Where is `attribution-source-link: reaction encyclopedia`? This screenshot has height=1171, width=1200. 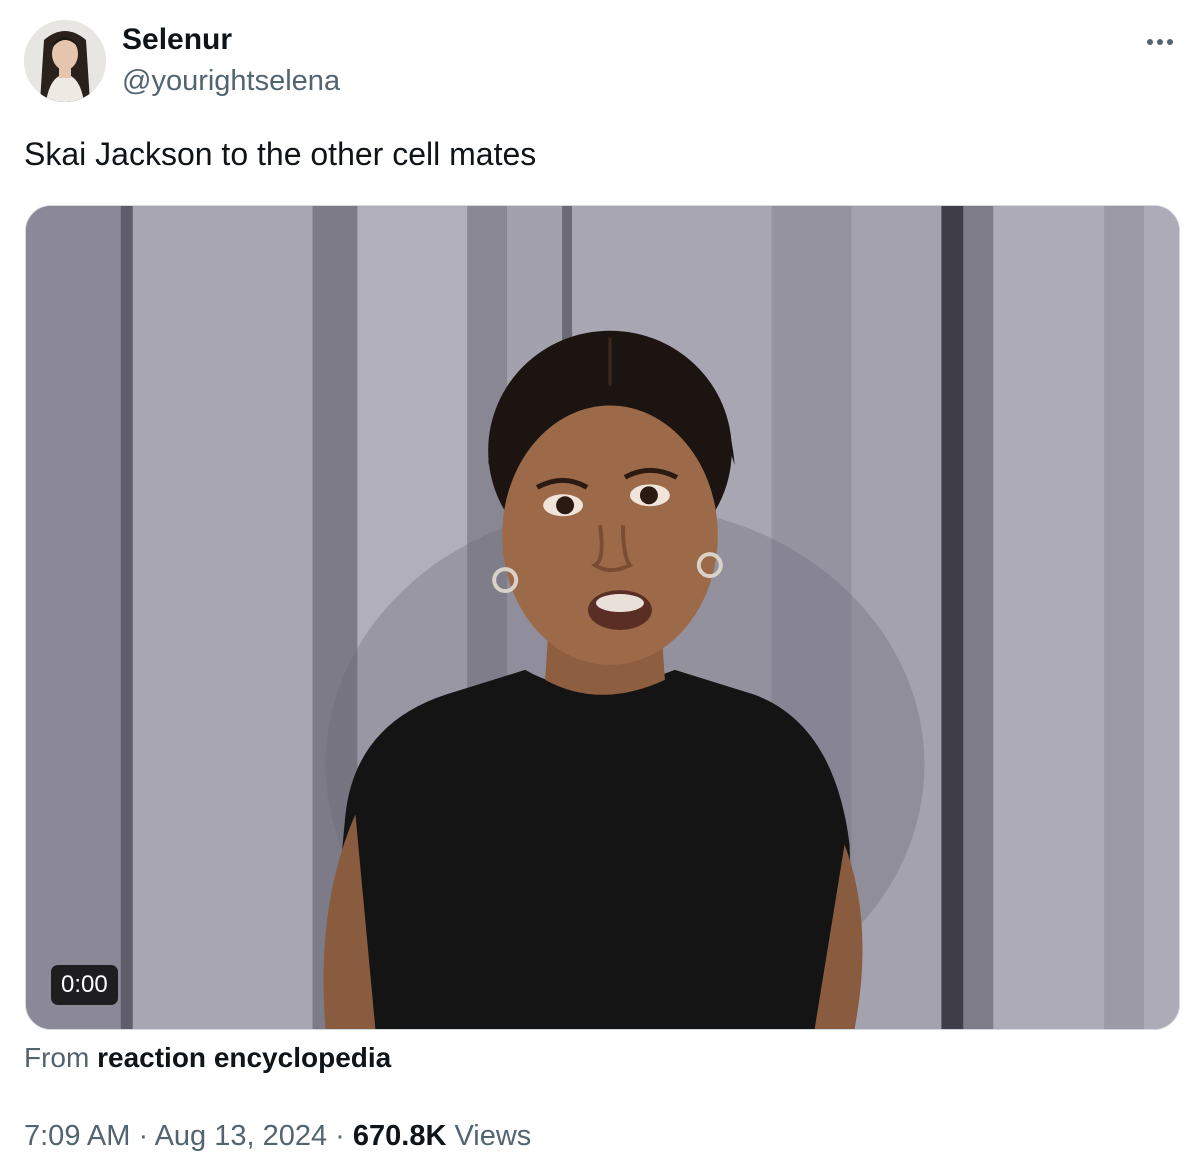 attribution-source-link: reaction encyclopedia is located at coordinates (244, 1057).